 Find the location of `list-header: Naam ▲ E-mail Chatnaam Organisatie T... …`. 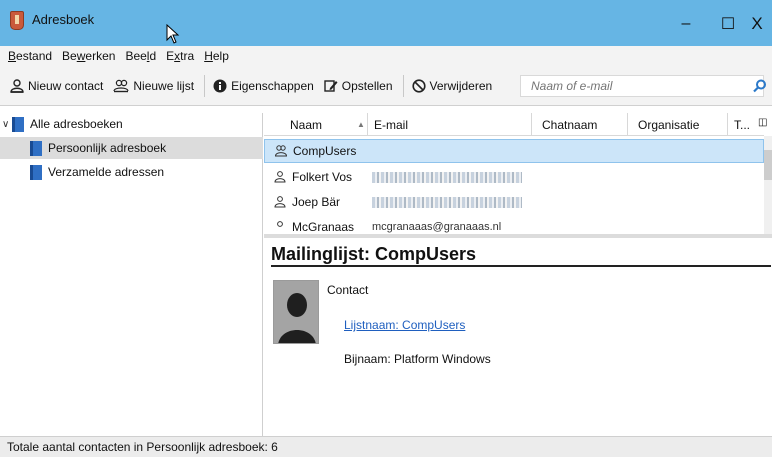

list-header: Naam ▲ E-mail Chatnaam Organisatie T... … is located at coordinates (515, 124).